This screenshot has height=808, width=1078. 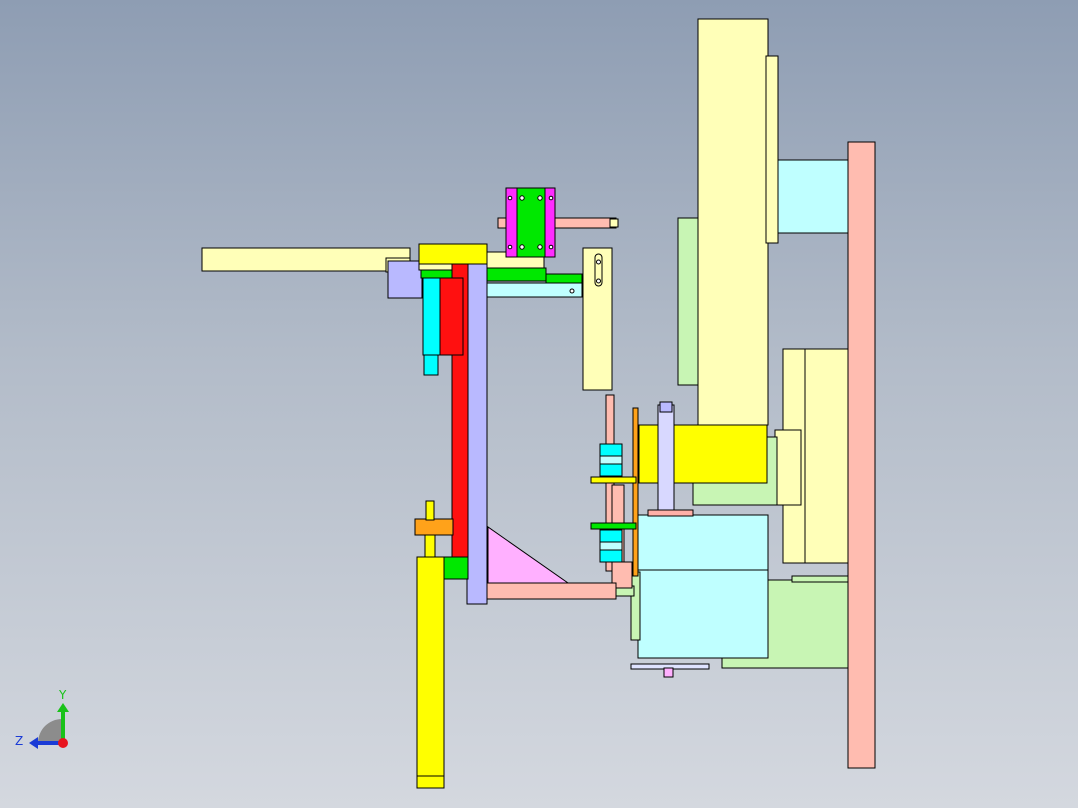 I want to click on upper-column-strip, so click(x=772, y=149).